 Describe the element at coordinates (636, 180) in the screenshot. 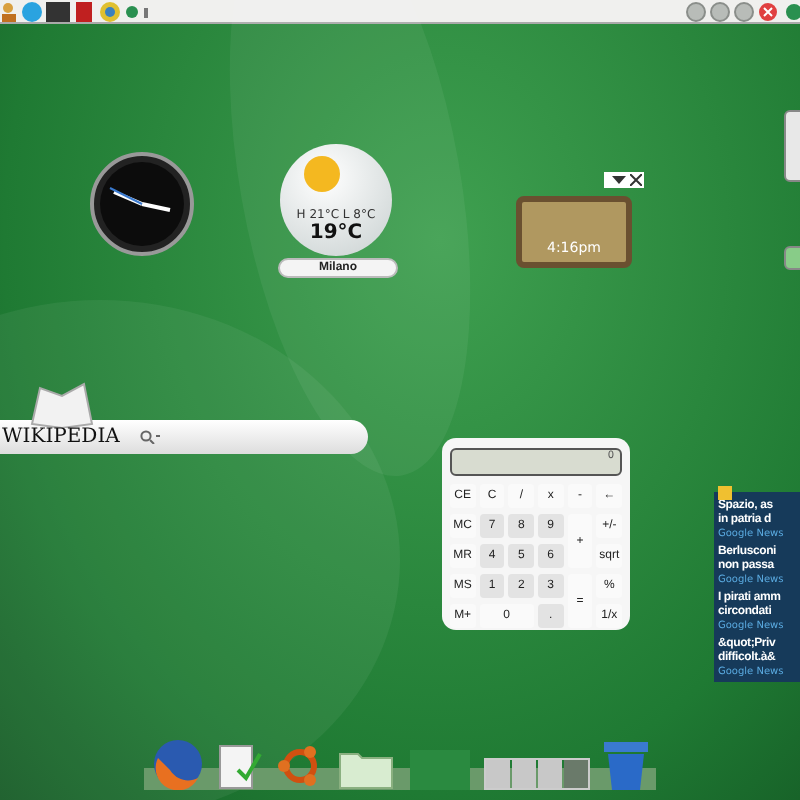

I see `close-icon` at that location.